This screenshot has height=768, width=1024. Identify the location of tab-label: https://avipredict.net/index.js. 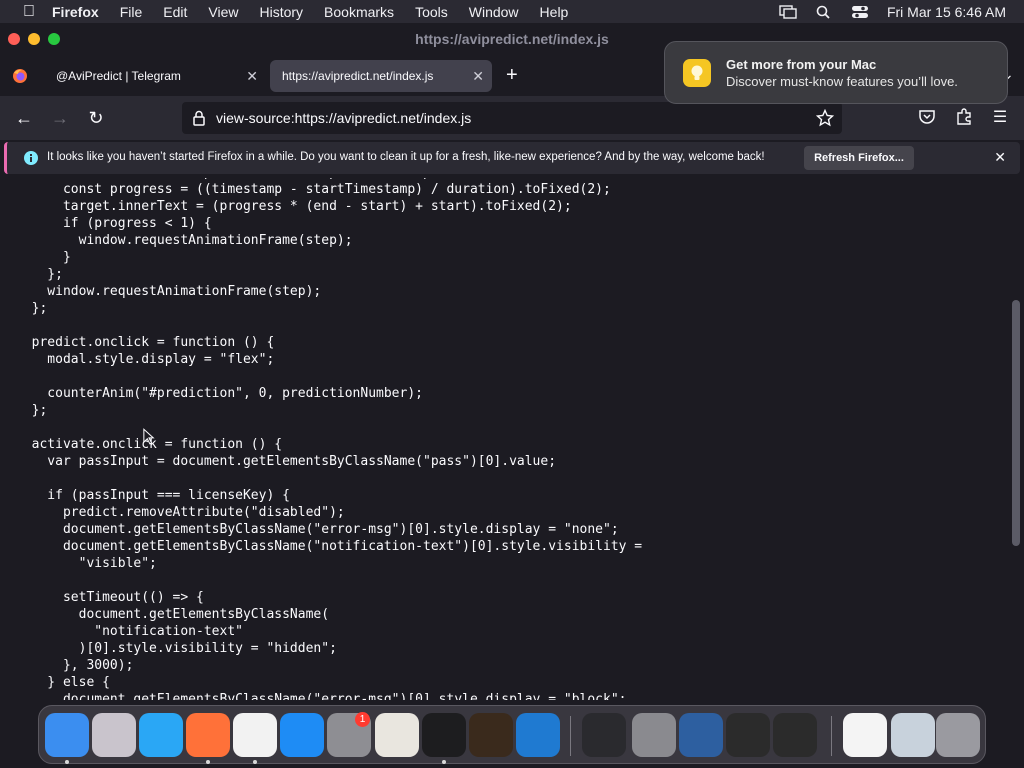
(358, 76).